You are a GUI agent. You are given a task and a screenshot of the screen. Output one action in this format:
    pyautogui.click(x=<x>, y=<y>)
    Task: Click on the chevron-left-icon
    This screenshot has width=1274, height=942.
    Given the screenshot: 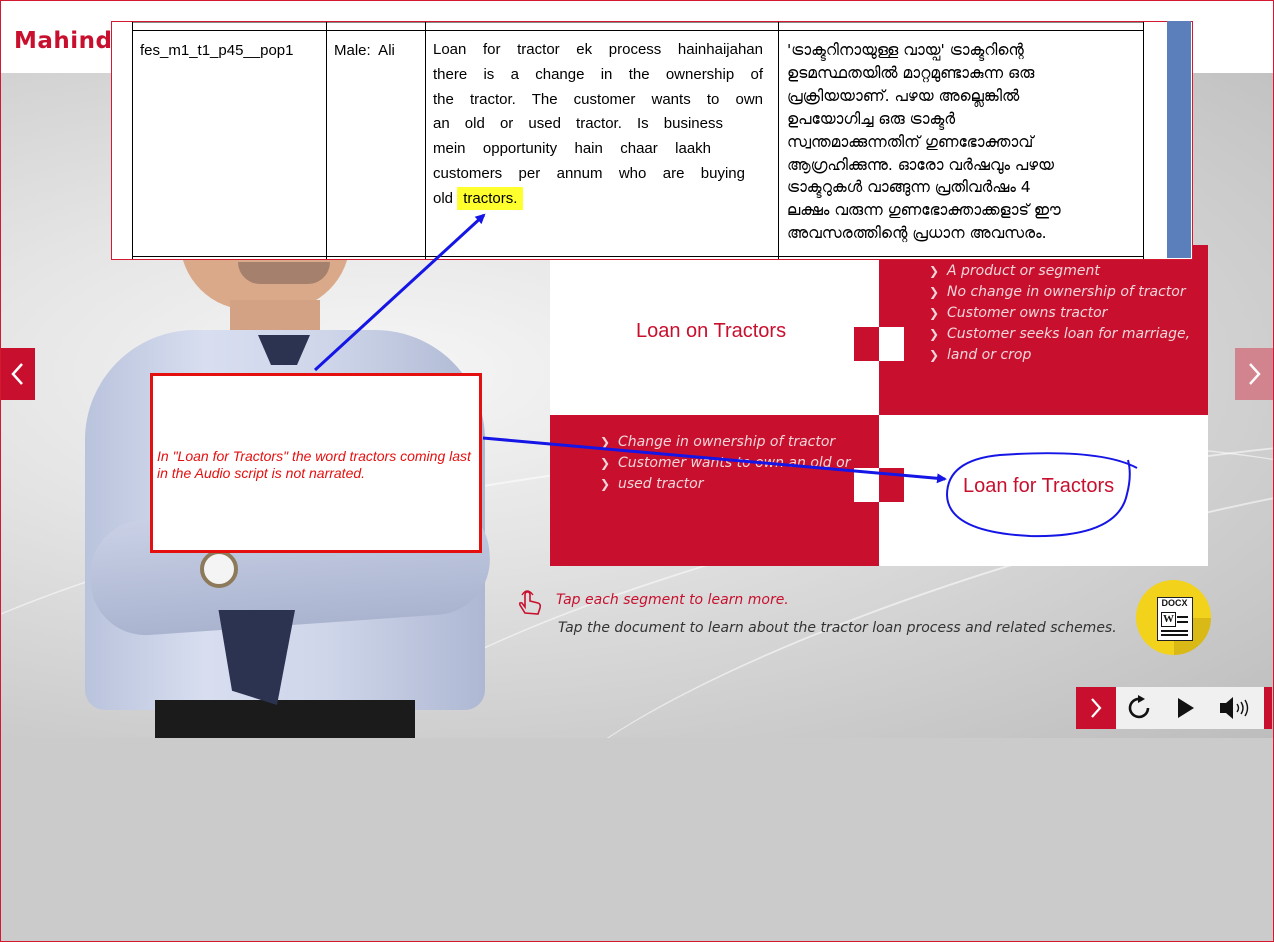 What is the action you would take?
    pyautogui.click(x=17, y=374)
    